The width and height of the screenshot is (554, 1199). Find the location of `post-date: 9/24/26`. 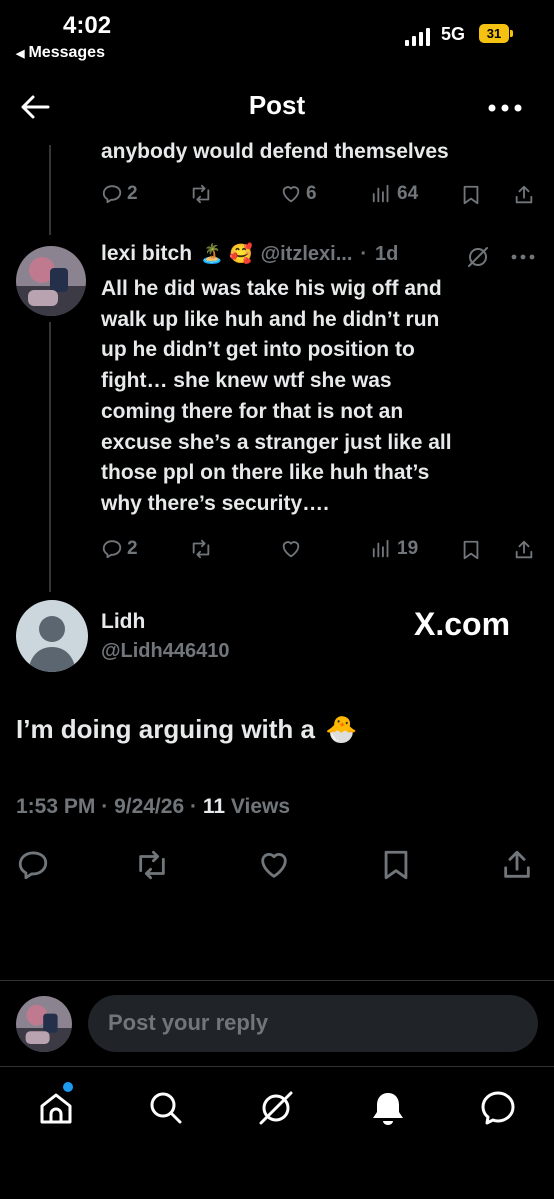

post-date: 9/24/26 is located at coordinates (149, 806).